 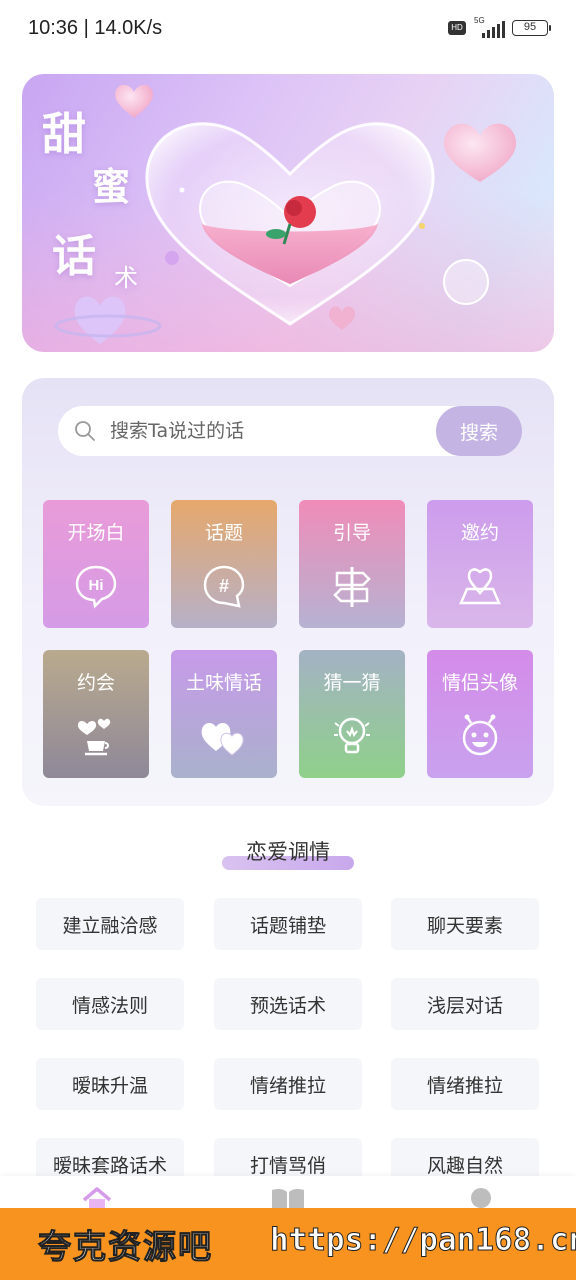 What do you see at coordinates (352, 683) in the screenshot?
I see `category-label: 猜一猜` at bounding box center [352, 683].